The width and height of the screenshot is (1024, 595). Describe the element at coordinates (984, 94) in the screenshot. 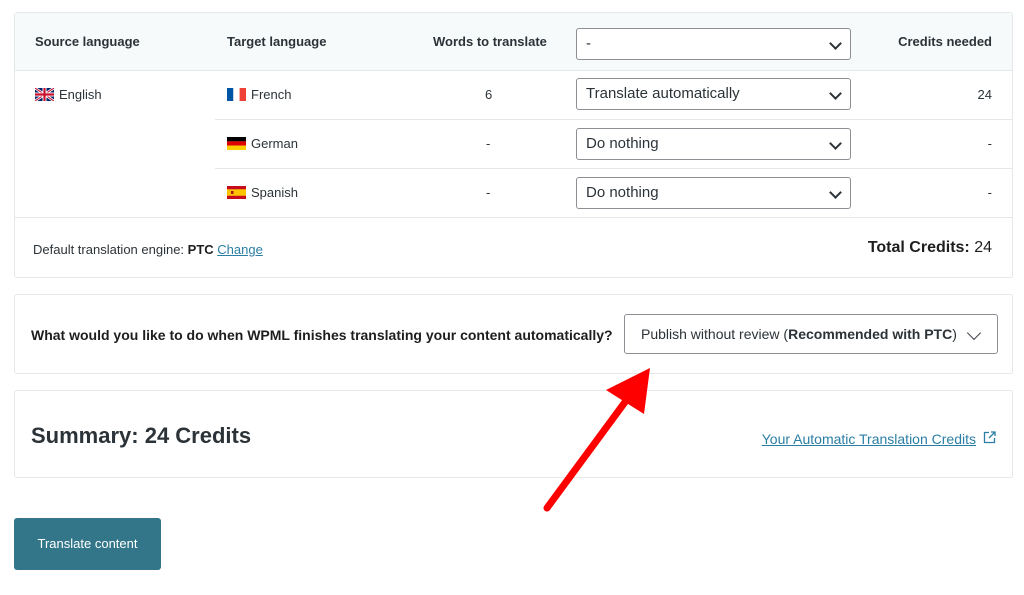

I see `credits-needed: 24` at that location.